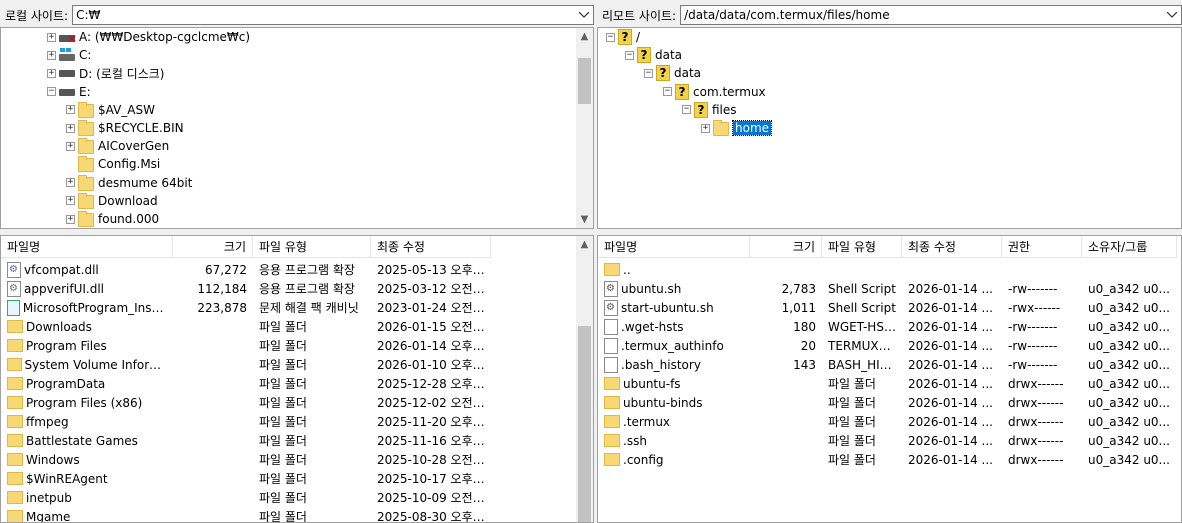 The height and width of the screenshot is (523, 1182). What do you see at coordinates (627, 269) in the screenshot?
I see `file-name: ..` at bounding box center [627, 269].